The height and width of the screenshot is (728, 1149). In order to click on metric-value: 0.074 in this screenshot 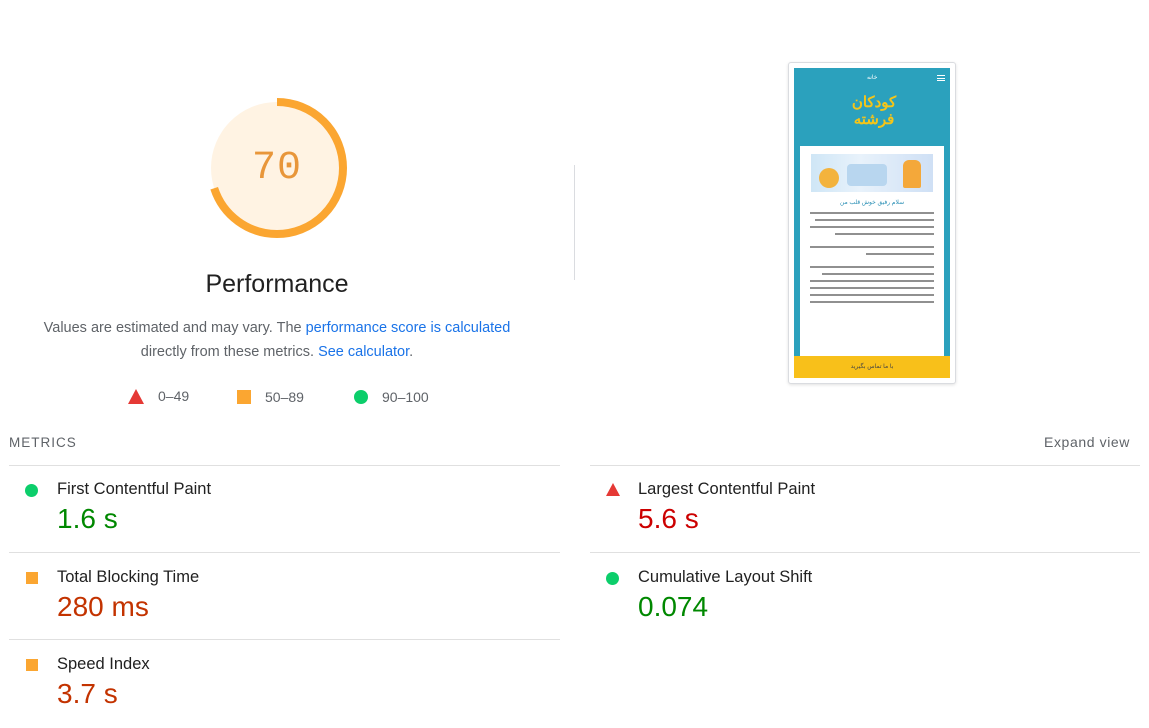, I will do `click(673, 606)`.